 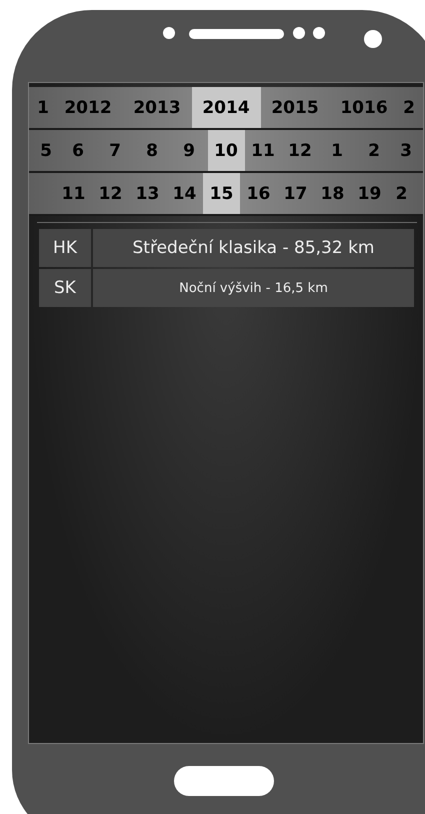 What do you see at coordinates (369, 193) in the screenshot?
I see `picker-item: 19` at bounding box center [369, 193].